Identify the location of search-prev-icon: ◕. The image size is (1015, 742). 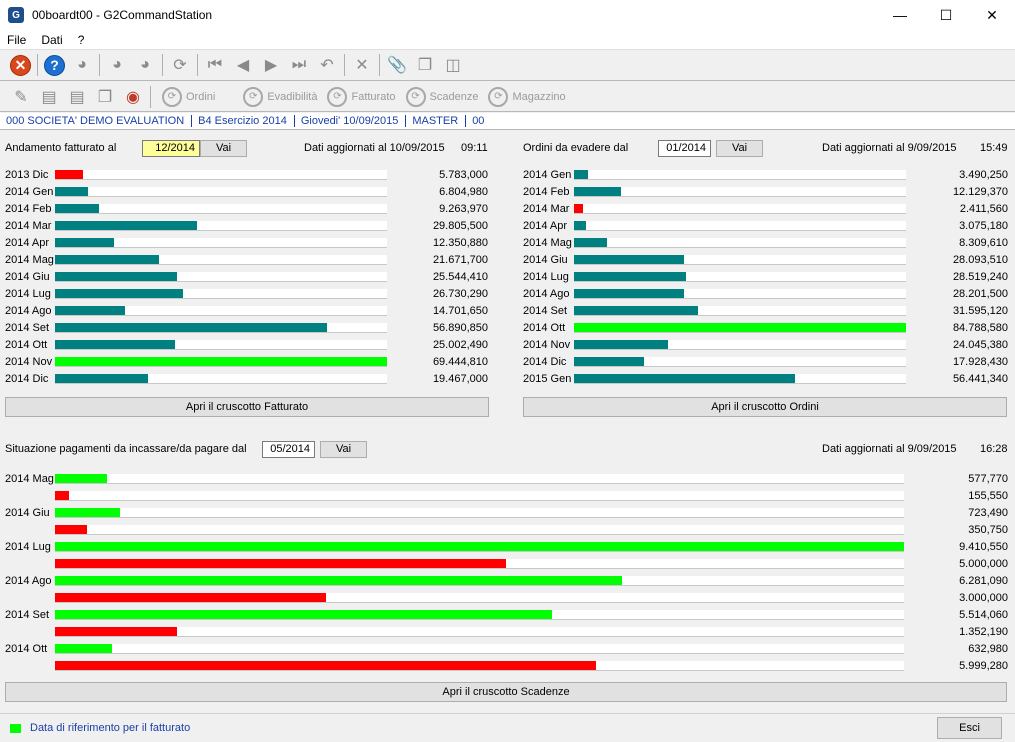
(117, 65).